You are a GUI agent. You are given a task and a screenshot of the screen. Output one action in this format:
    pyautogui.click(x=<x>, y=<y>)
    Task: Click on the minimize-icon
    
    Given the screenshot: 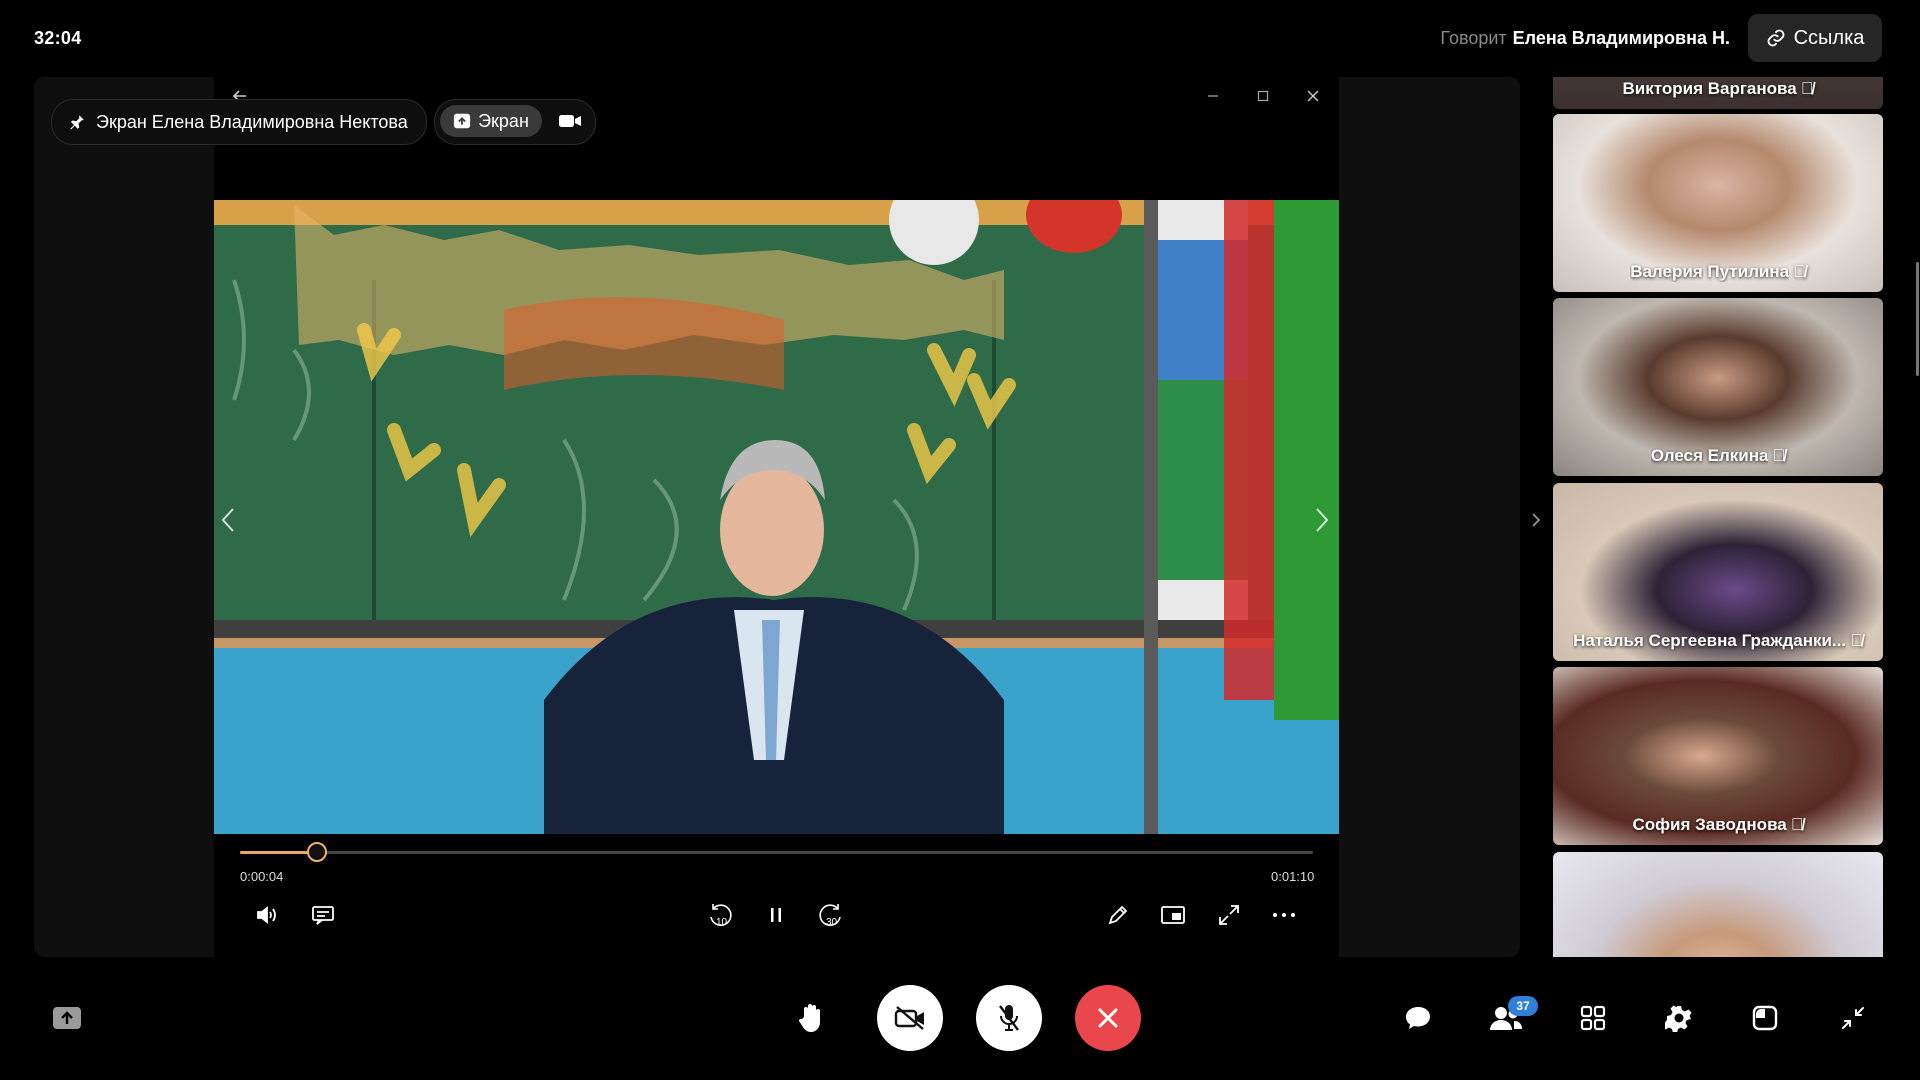 What is the action you would take?
    pyautogui.click(x=1213, y=96)
    